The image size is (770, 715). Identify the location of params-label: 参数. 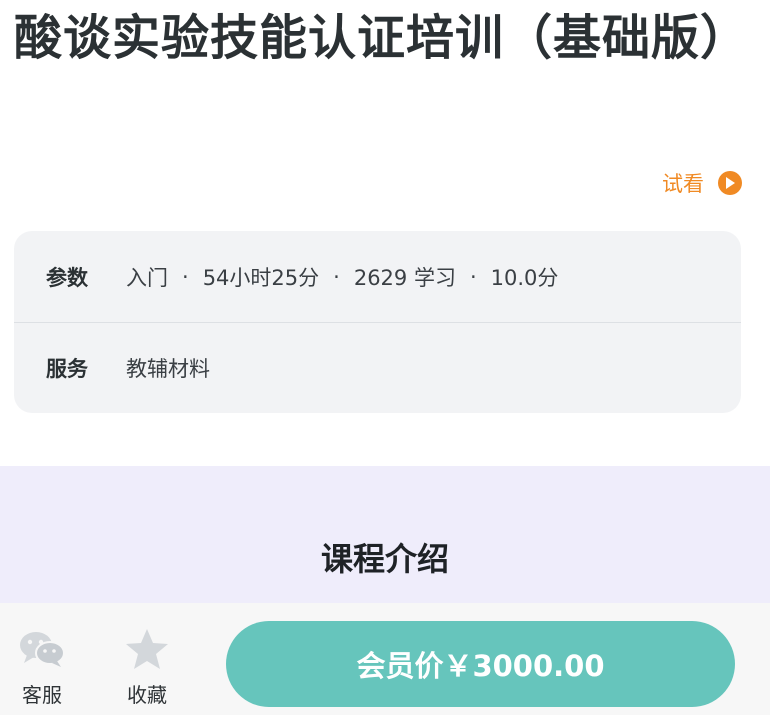
(67, 277).